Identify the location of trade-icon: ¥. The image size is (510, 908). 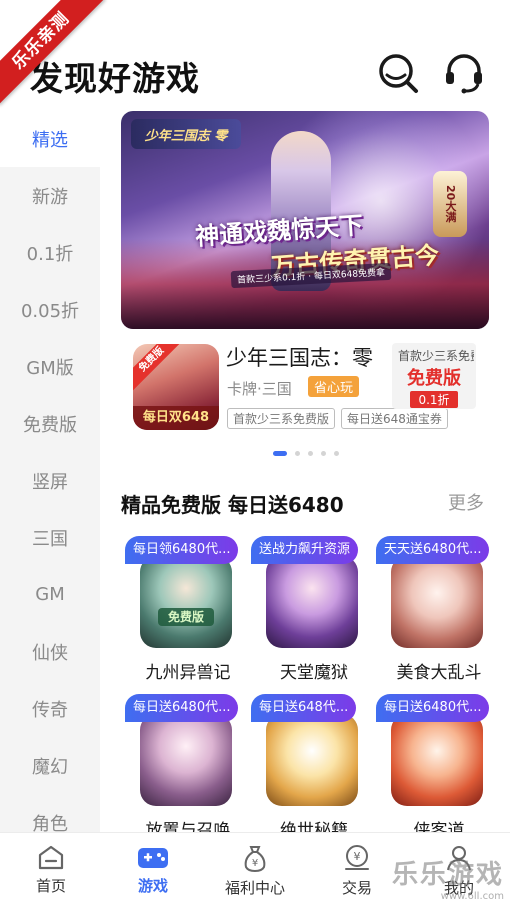
(357, 857).